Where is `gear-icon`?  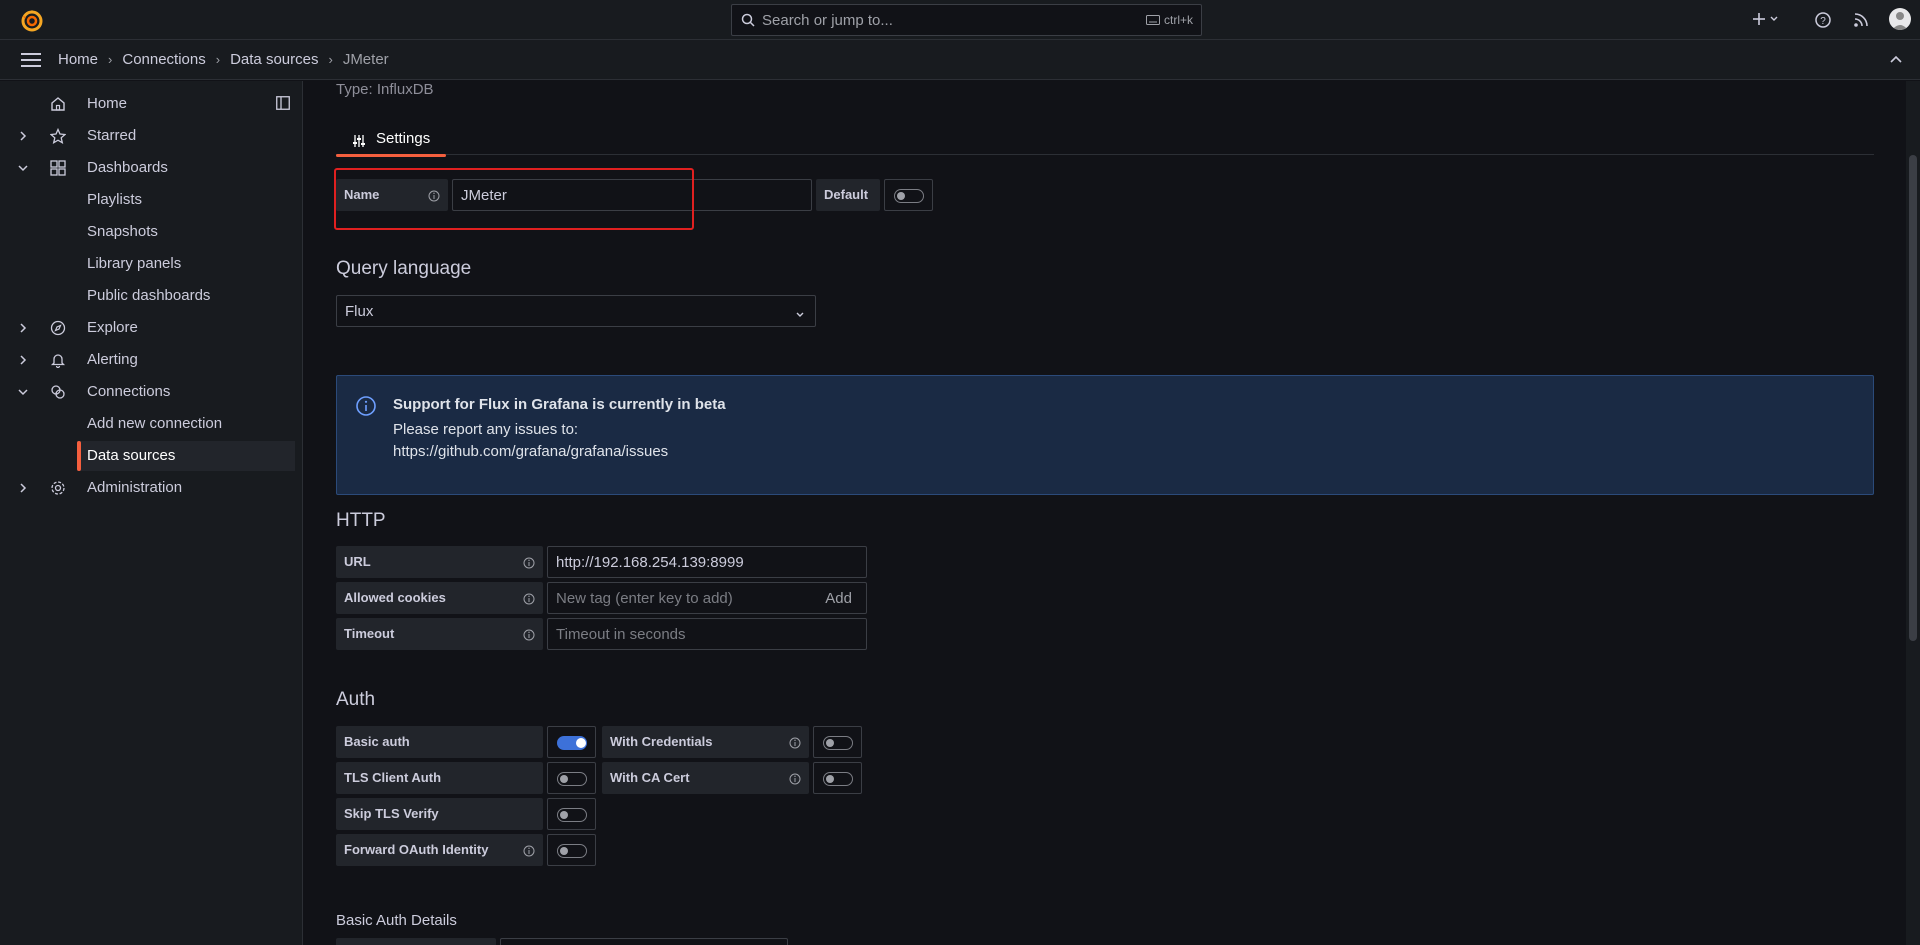
gear-icon is located at coordinates (58, 489).